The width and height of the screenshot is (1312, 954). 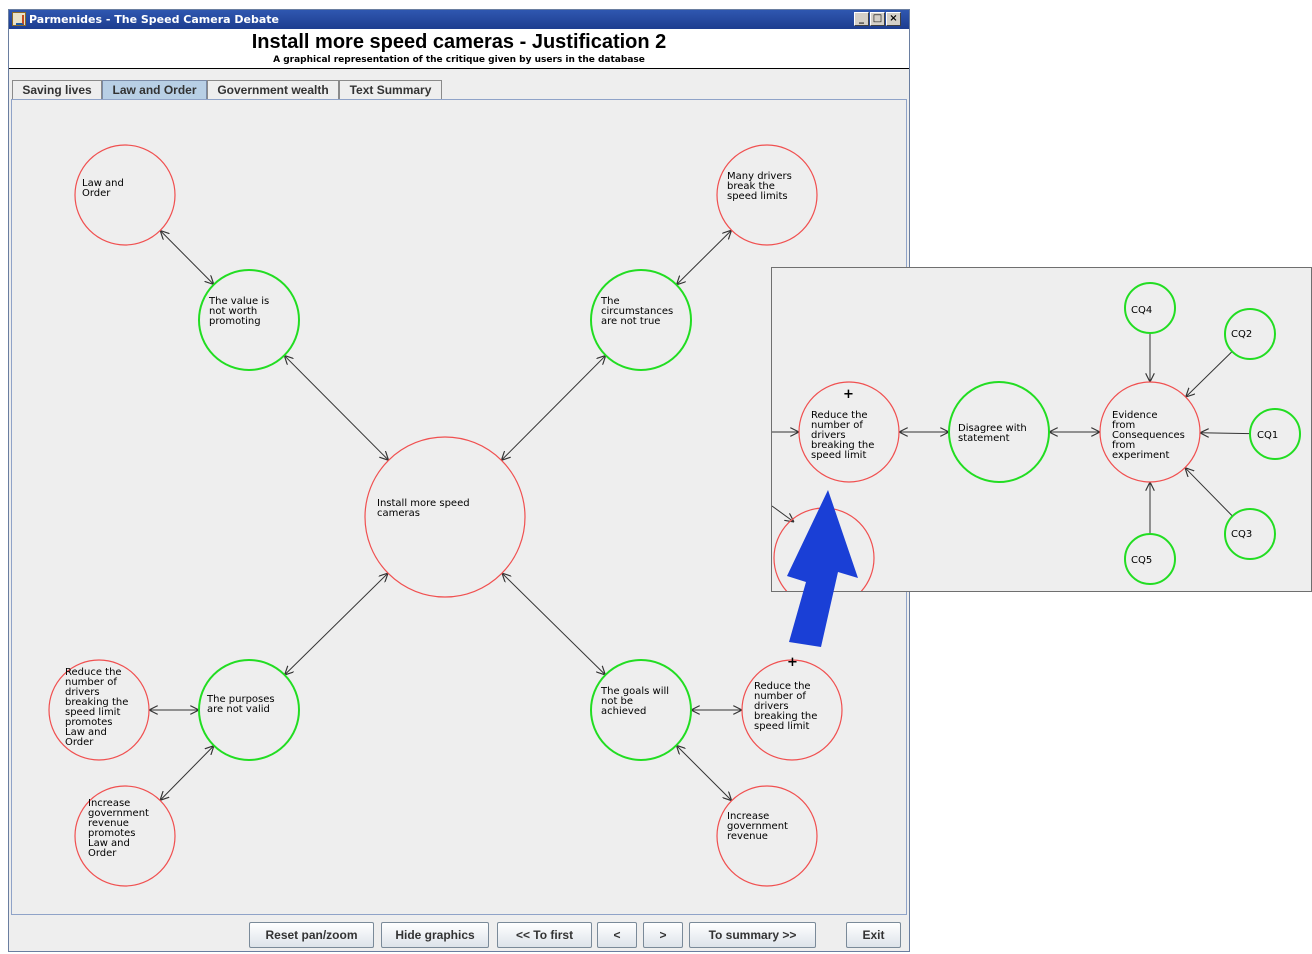 I want to click on node-circumstances: The circumstances are not true, so click(x=637, y=312).